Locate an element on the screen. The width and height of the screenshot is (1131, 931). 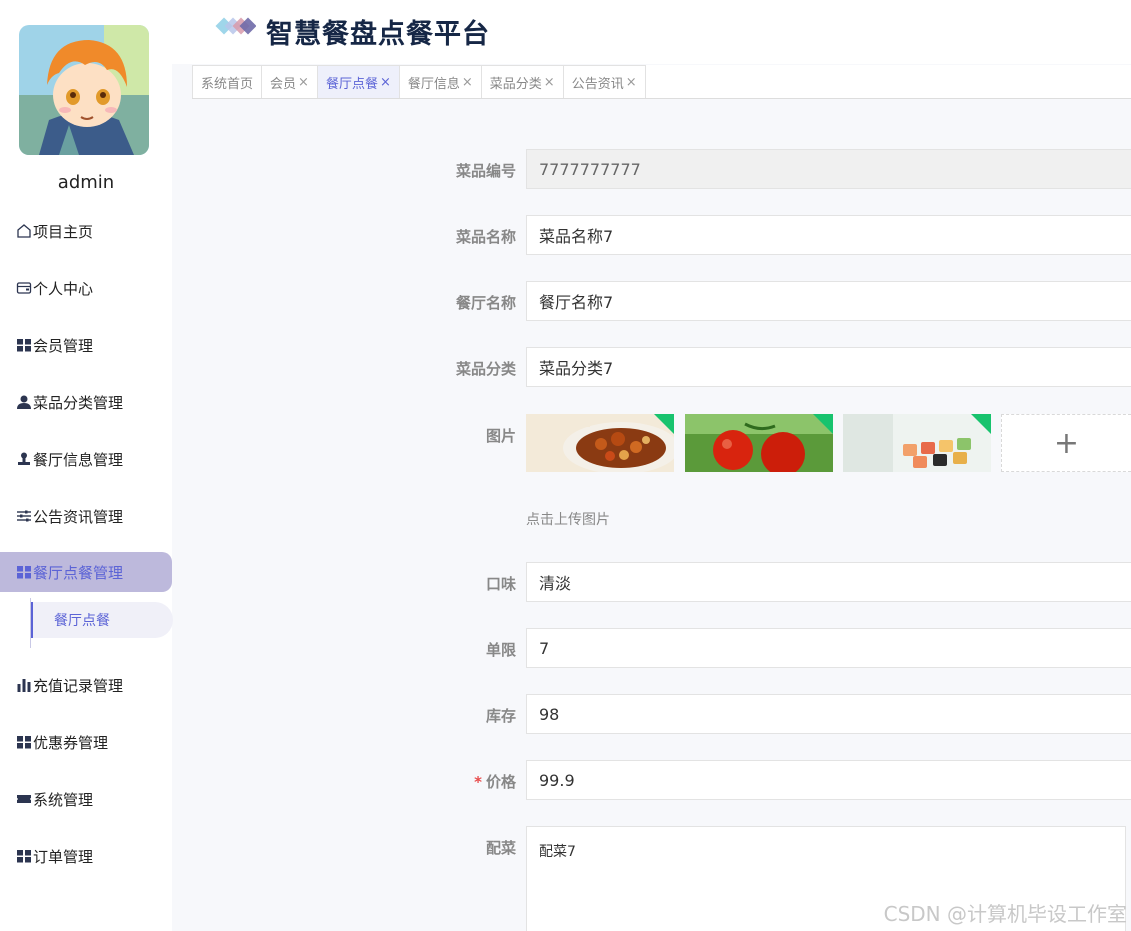
tab-label: 菜品分类 is located at coordinates (515, 84).